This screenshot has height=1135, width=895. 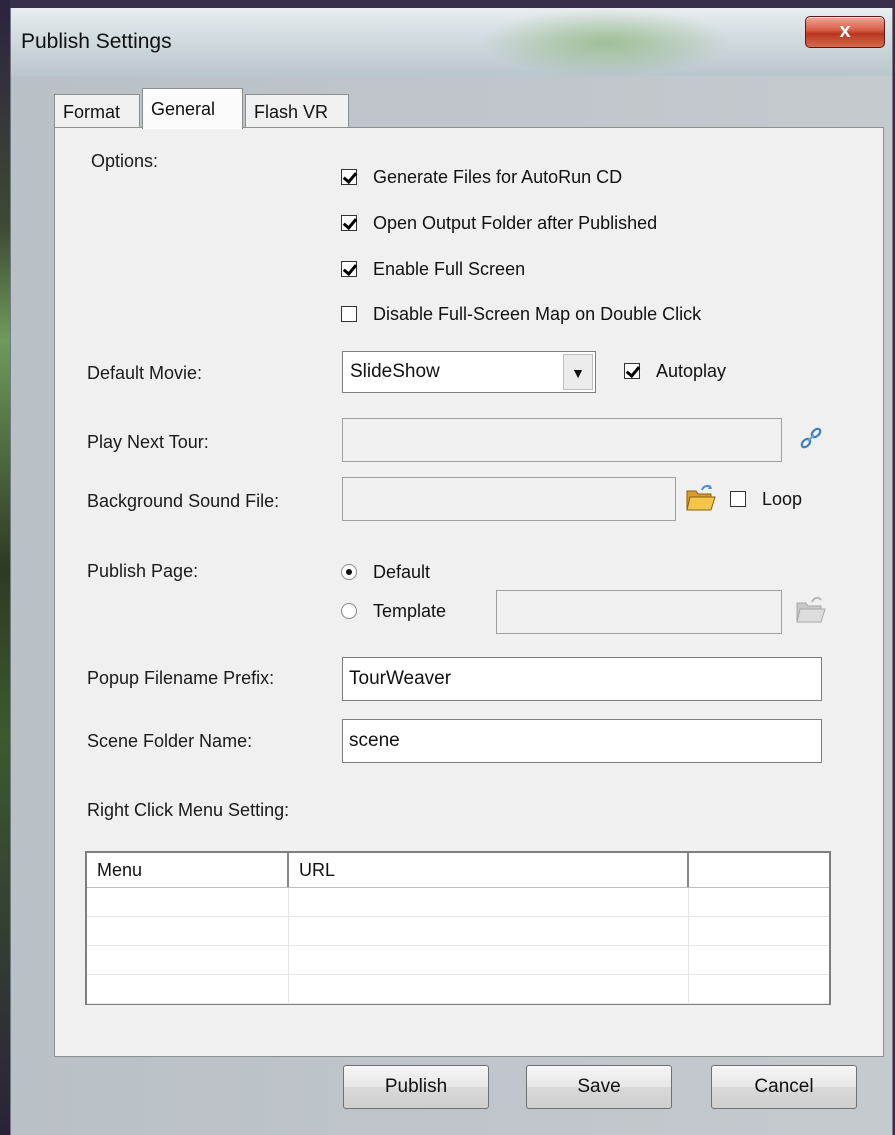 I want to click on publish-page-template-option: Template, so click(x=393, y=611).